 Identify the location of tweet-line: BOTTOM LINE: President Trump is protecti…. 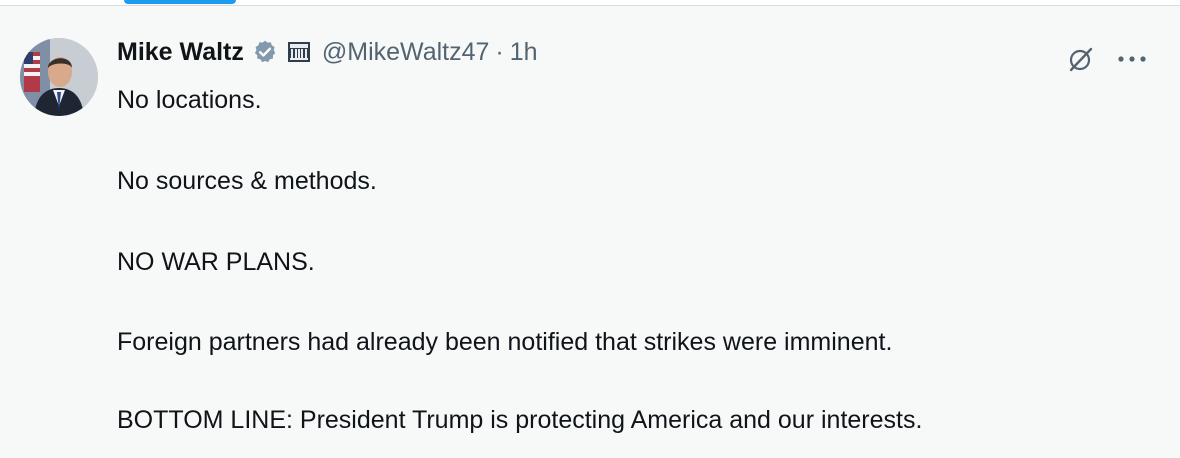
(520, 420).